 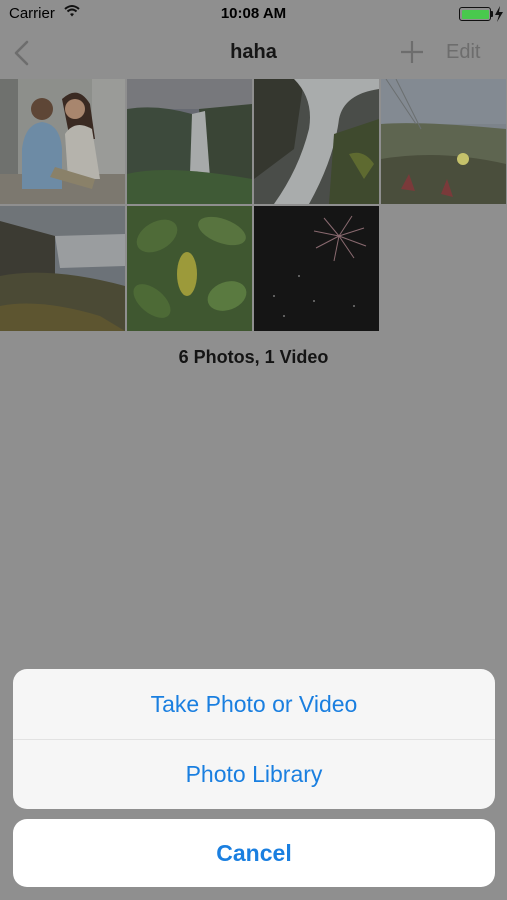 I want to click on action-sheet: Take Photo or Video Photo Library, so click(x=254, y=739).